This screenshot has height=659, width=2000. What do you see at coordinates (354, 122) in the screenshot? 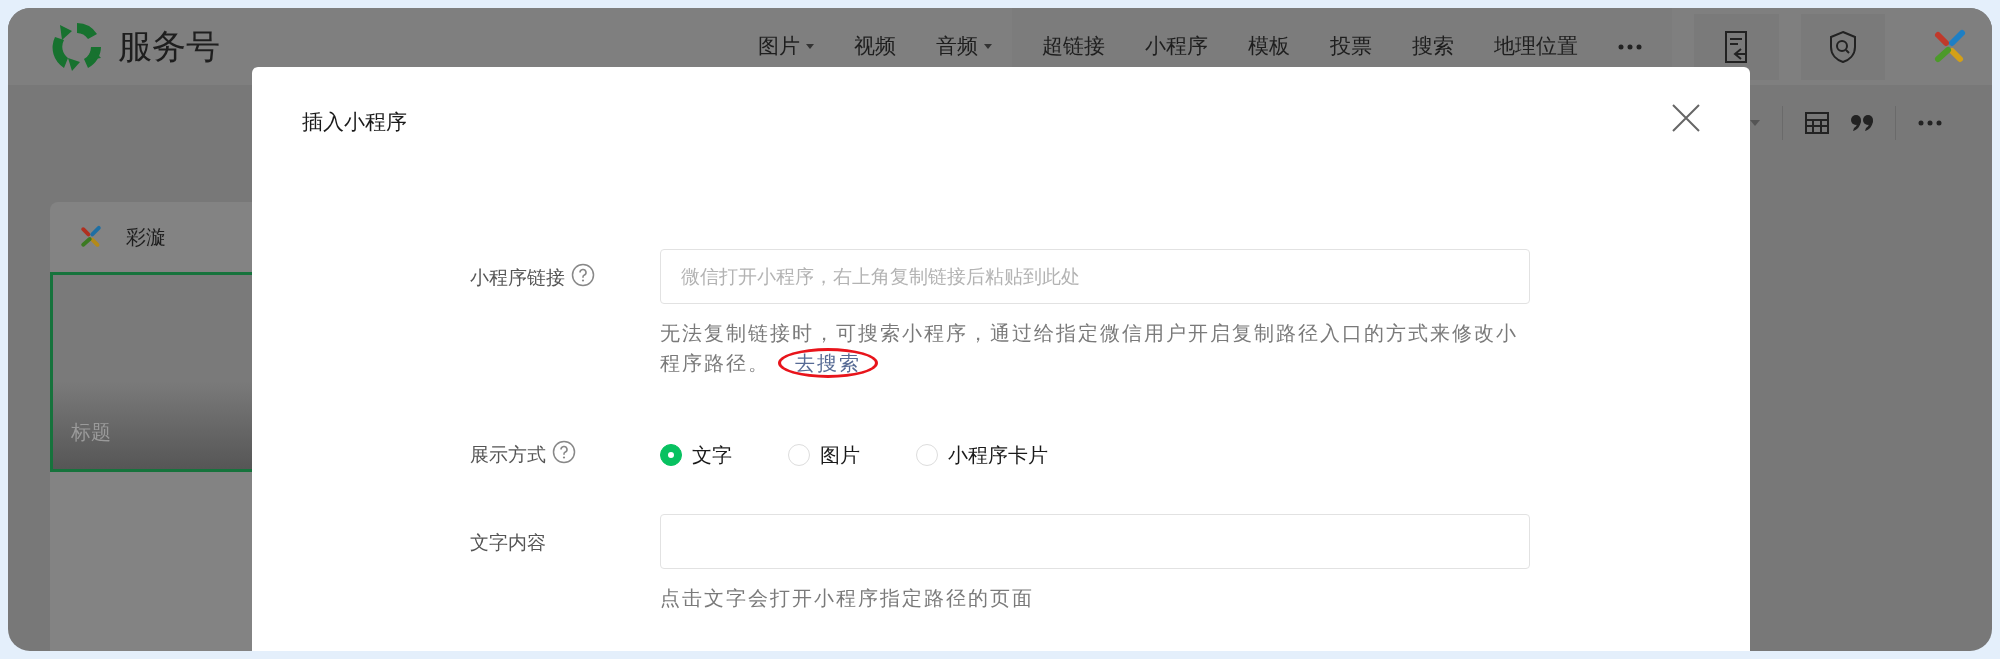
I see `dialog-title: 插入小程序` at bounding box center [354, 122].